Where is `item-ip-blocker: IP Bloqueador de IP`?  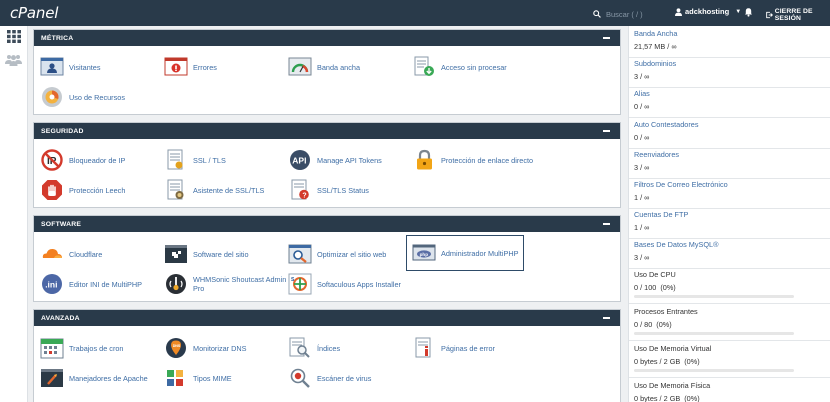
item-ip-blocker: IP Bloqueador de IP is located at coordinates (82, 160).